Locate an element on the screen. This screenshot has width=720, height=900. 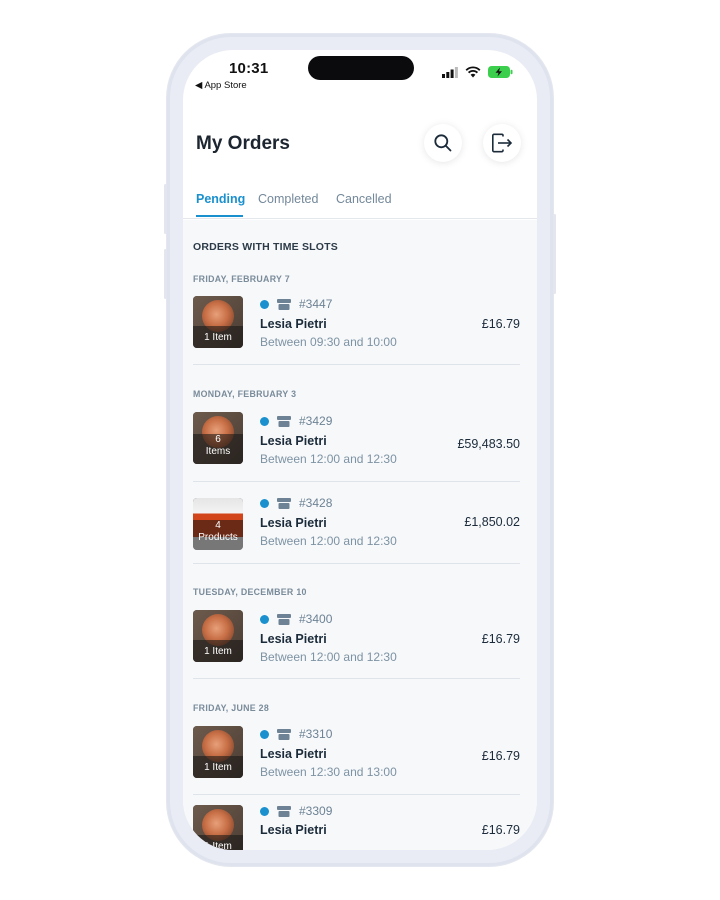
tab-cancelled: Cancelled is located at coordinates (364, 199).